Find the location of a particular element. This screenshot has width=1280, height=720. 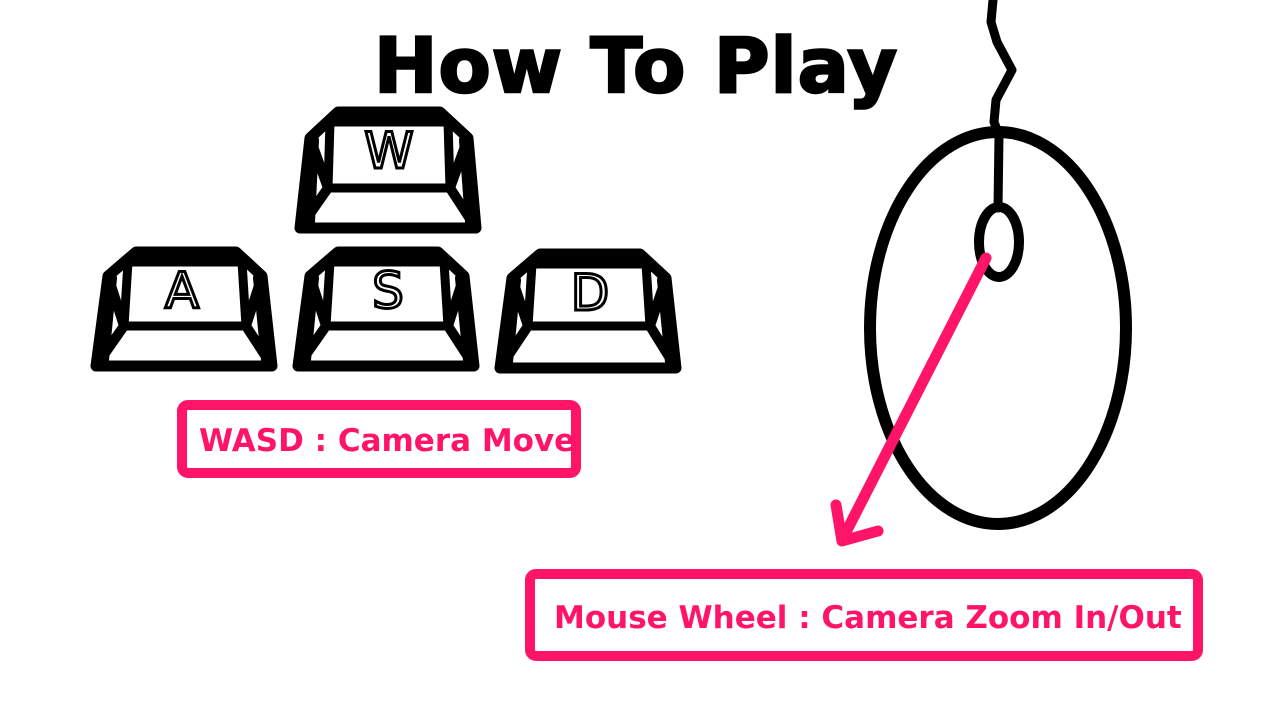

key-a-label: A is located at coordinates (182, 291).